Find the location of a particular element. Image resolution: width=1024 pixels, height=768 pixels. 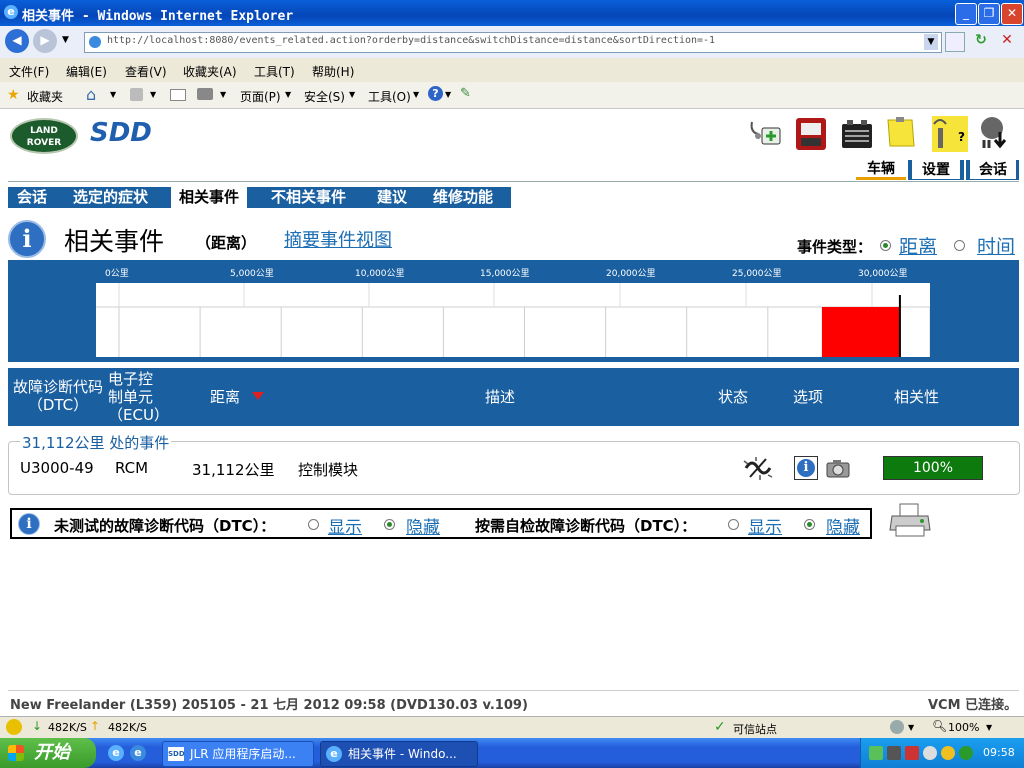

menu-edit: 编辑(E) is located at coordinates (86, 71).